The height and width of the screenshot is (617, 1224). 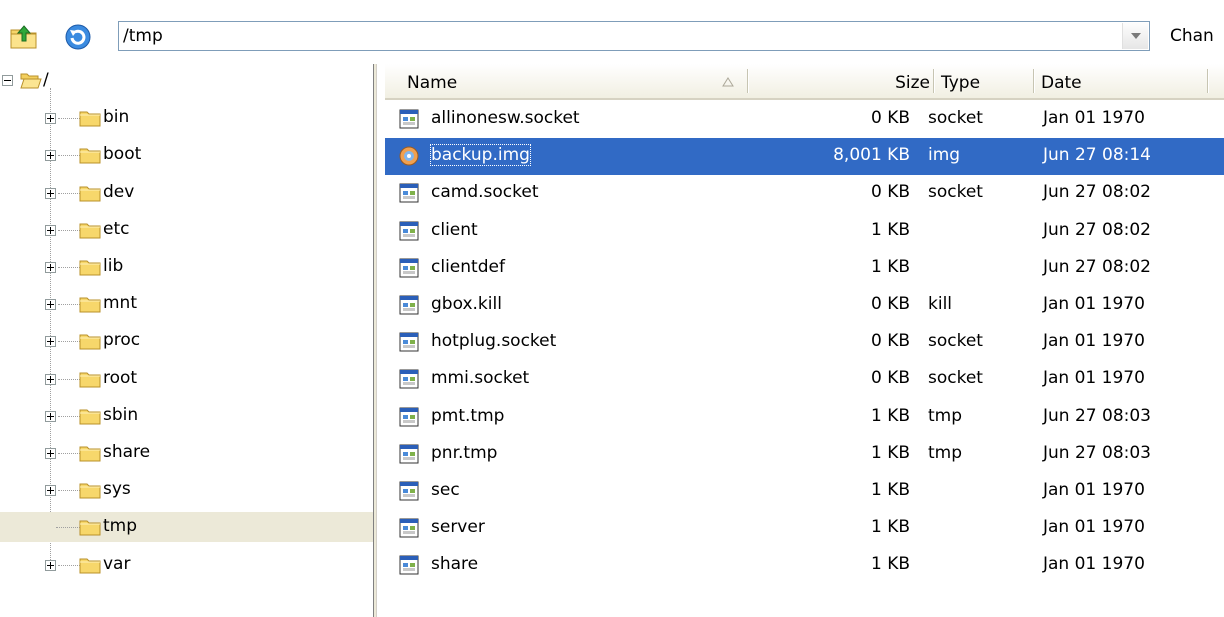 What do you see at coordinates (186, 416) in the screenshot?
I see `tree-item-sbin: sbin` at bounding box center [186, 416].